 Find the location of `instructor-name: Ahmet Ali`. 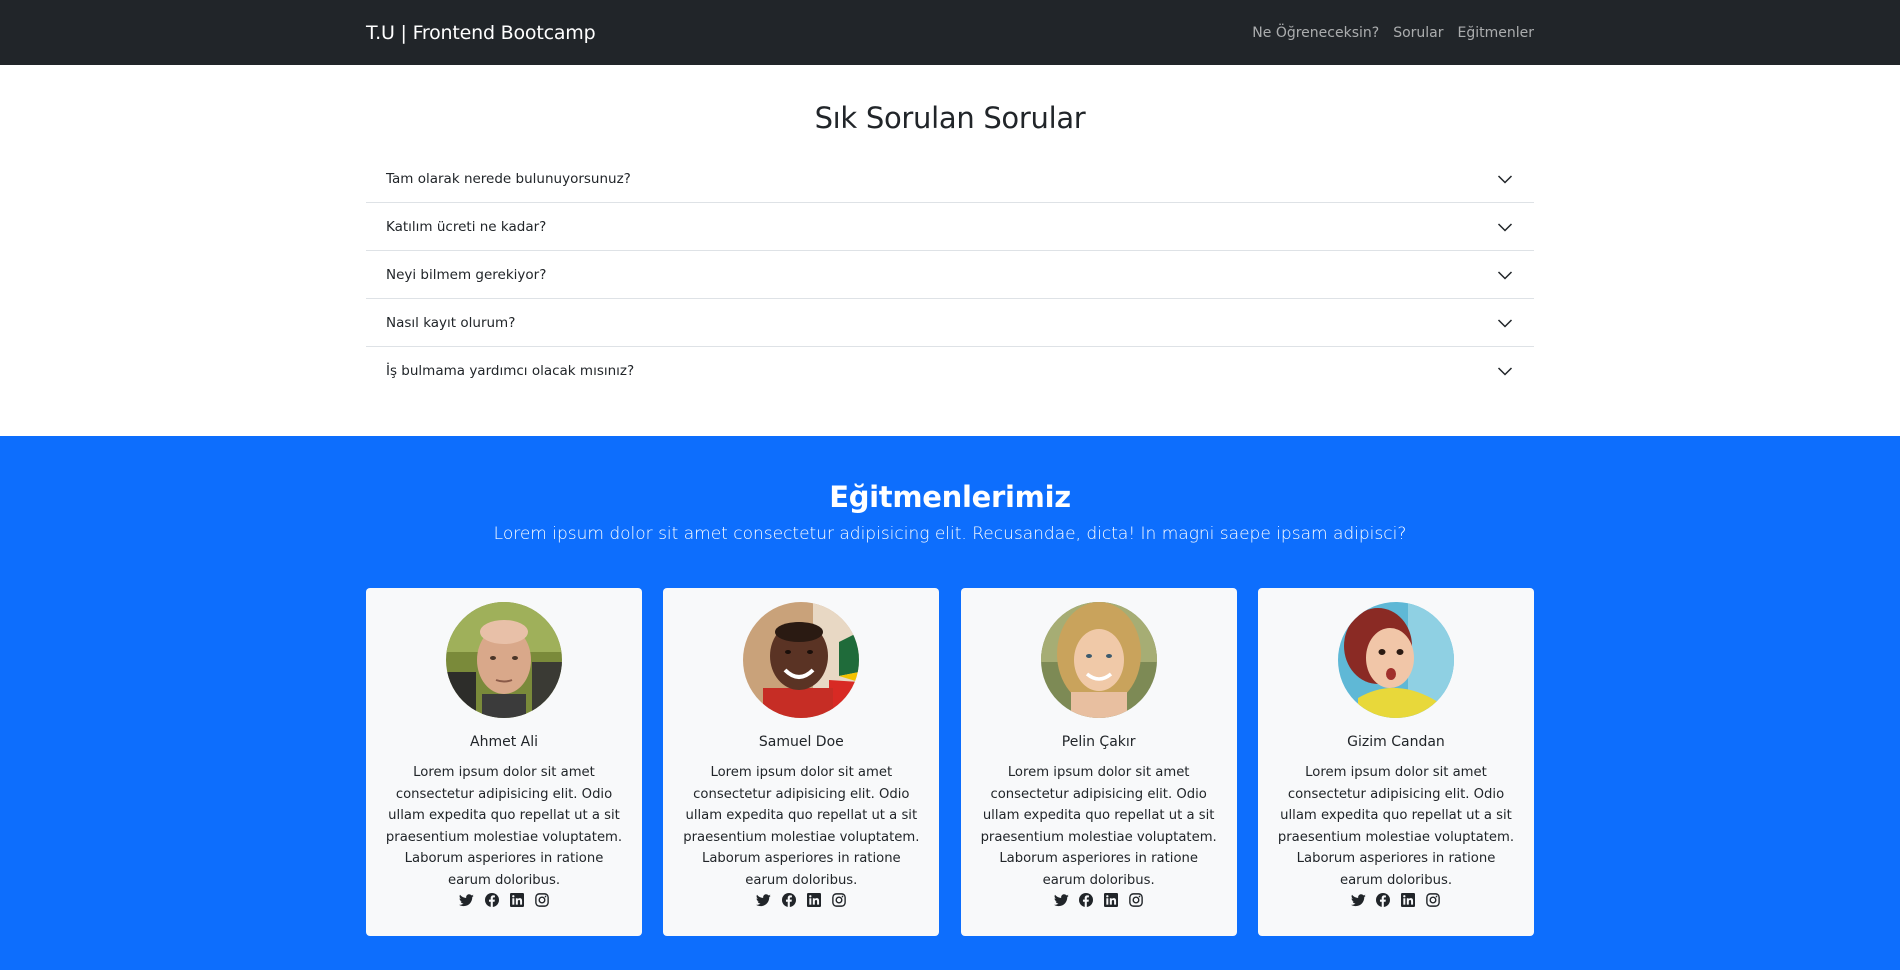

instructor-name: Ahmet Ali is located at coordinates (504, 742).